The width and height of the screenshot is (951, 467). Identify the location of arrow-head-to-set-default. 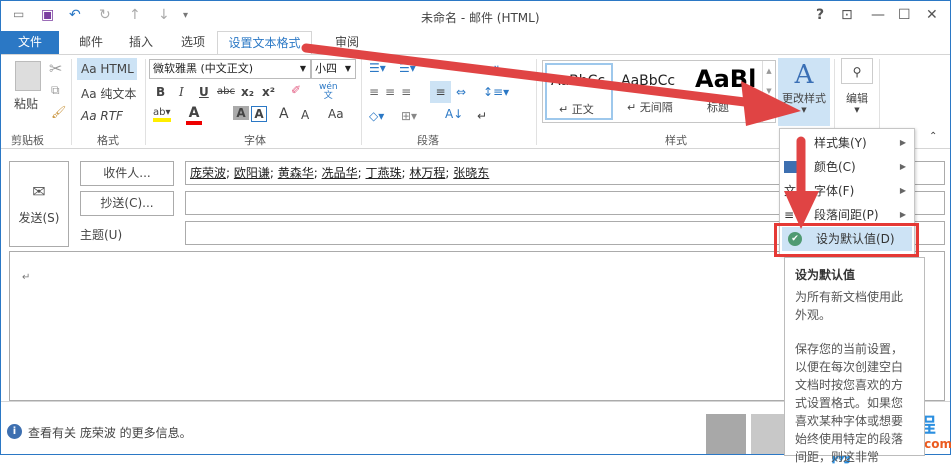
(801, 210).